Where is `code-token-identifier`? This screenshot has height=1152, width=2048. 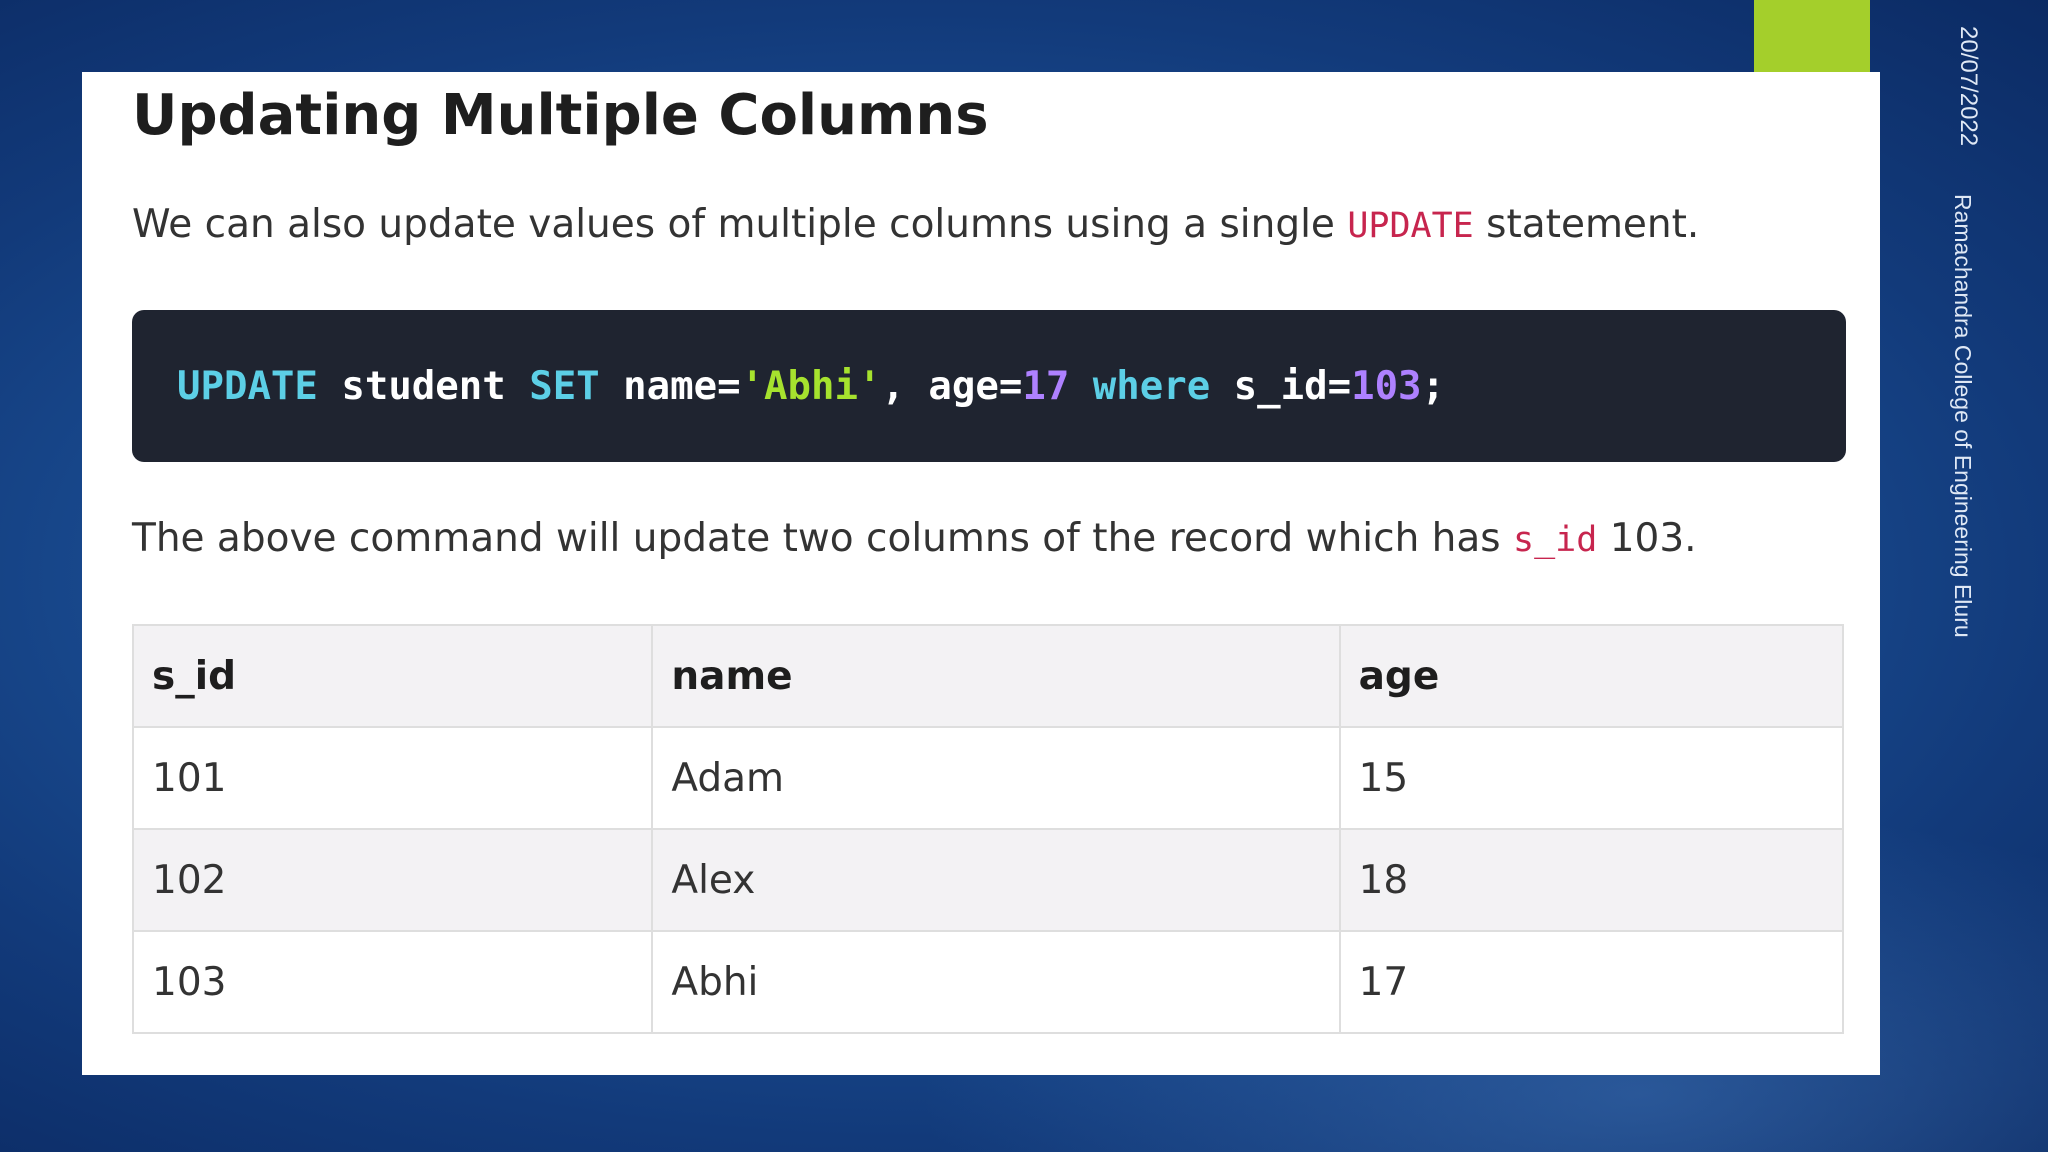 code-token-identifier is located at coordinates (1080, 386).